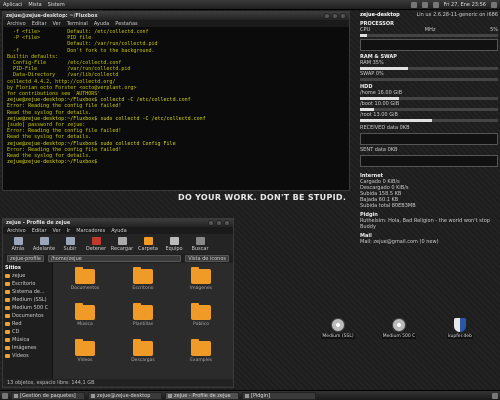  What do you see at coordinates (27, 340) in the screenshot?
I see `sidebar-item: Música` at bounding box center [27, 340].